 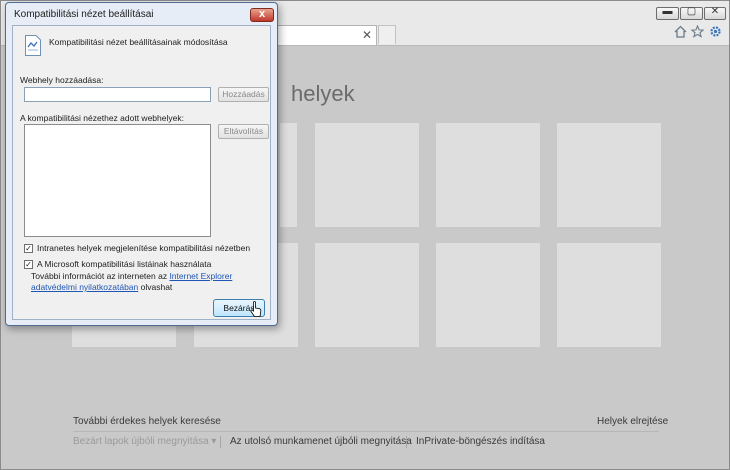 I want to click on star-icon, so click(x=697, y=32).